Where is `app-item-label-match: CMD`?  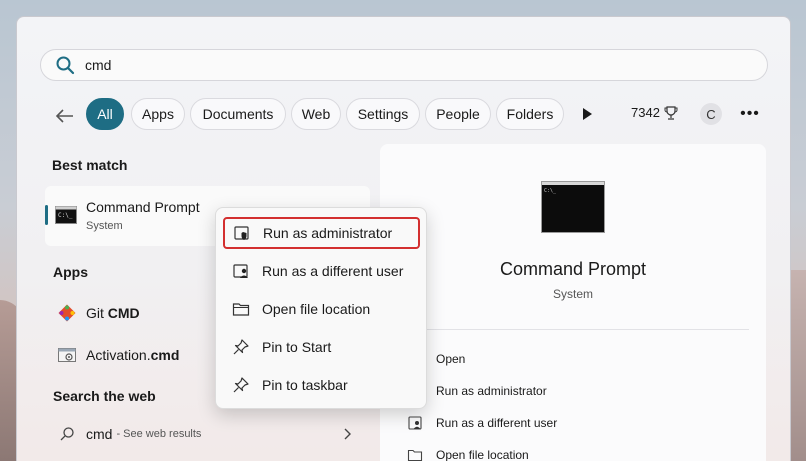 app-item-label-match: CMD is located at coordinates (123, 313).